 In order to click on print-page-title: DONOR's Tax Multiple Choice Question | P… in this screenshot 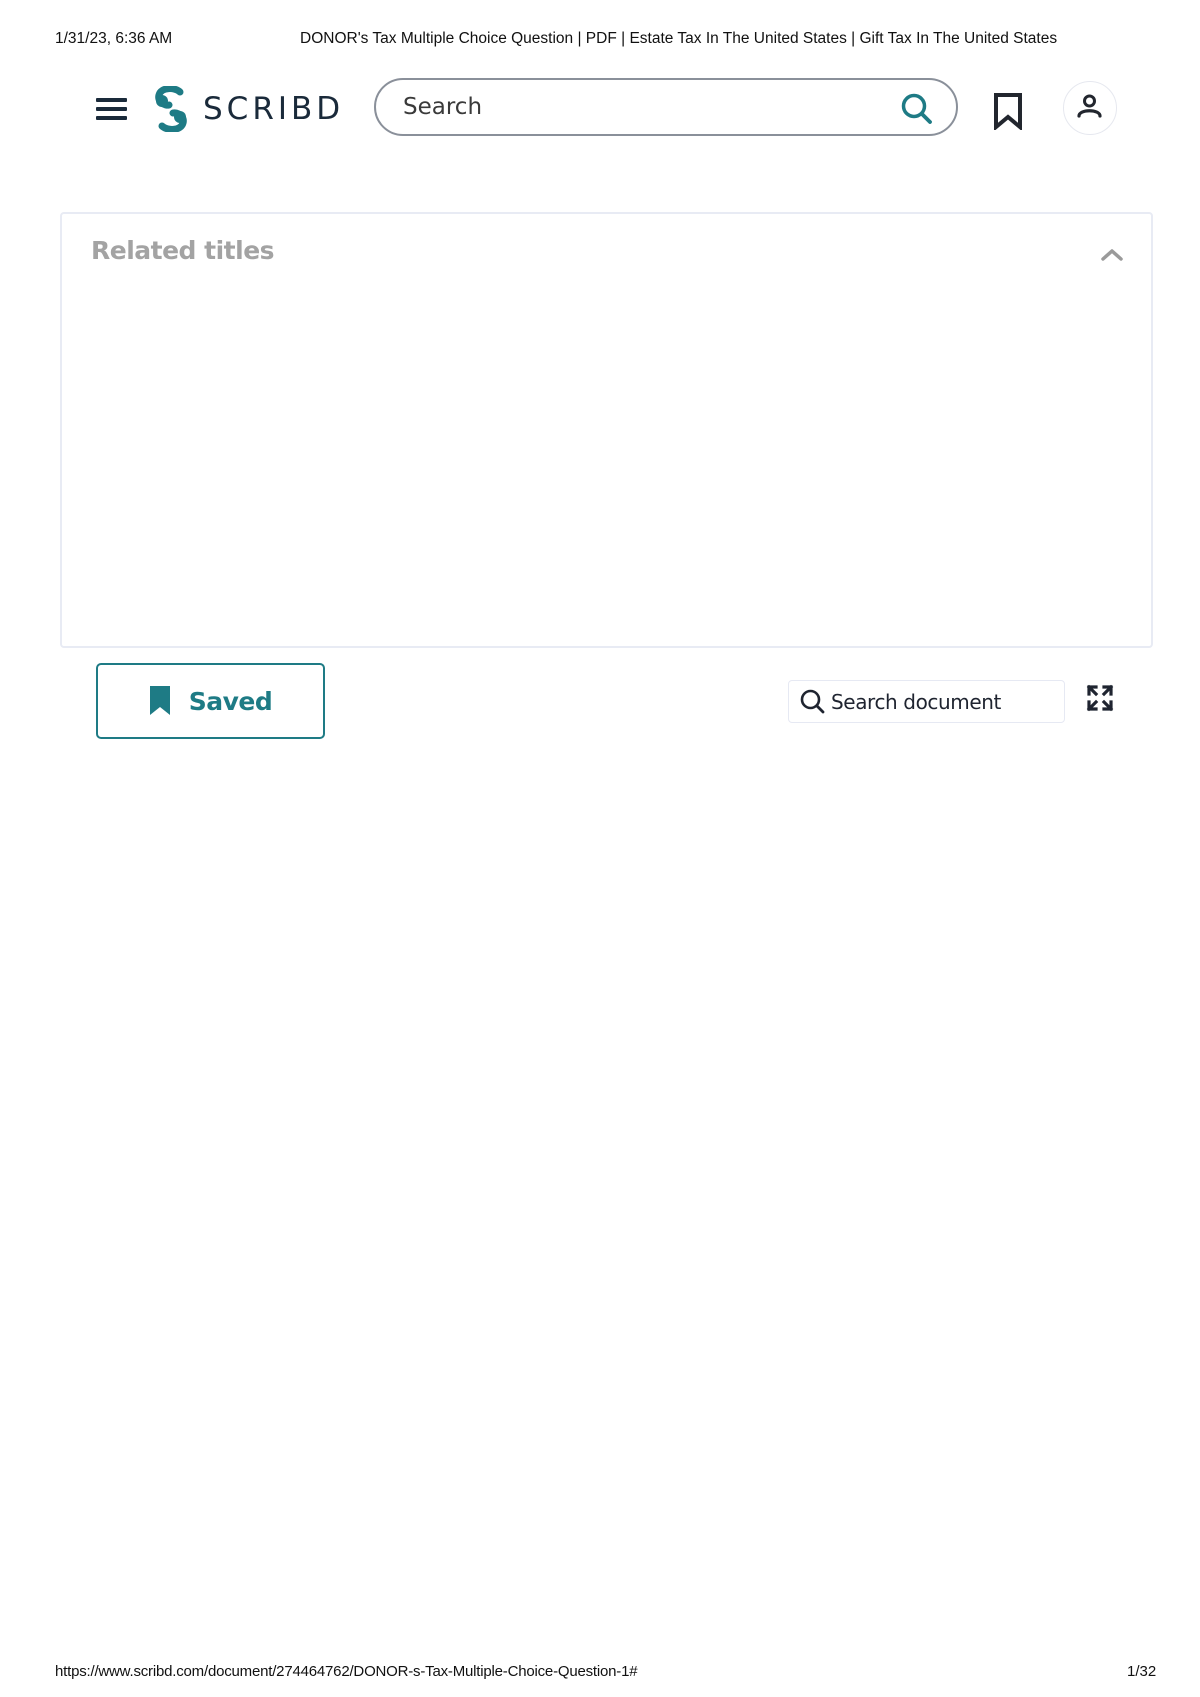, I will do `click(679, 38)`.